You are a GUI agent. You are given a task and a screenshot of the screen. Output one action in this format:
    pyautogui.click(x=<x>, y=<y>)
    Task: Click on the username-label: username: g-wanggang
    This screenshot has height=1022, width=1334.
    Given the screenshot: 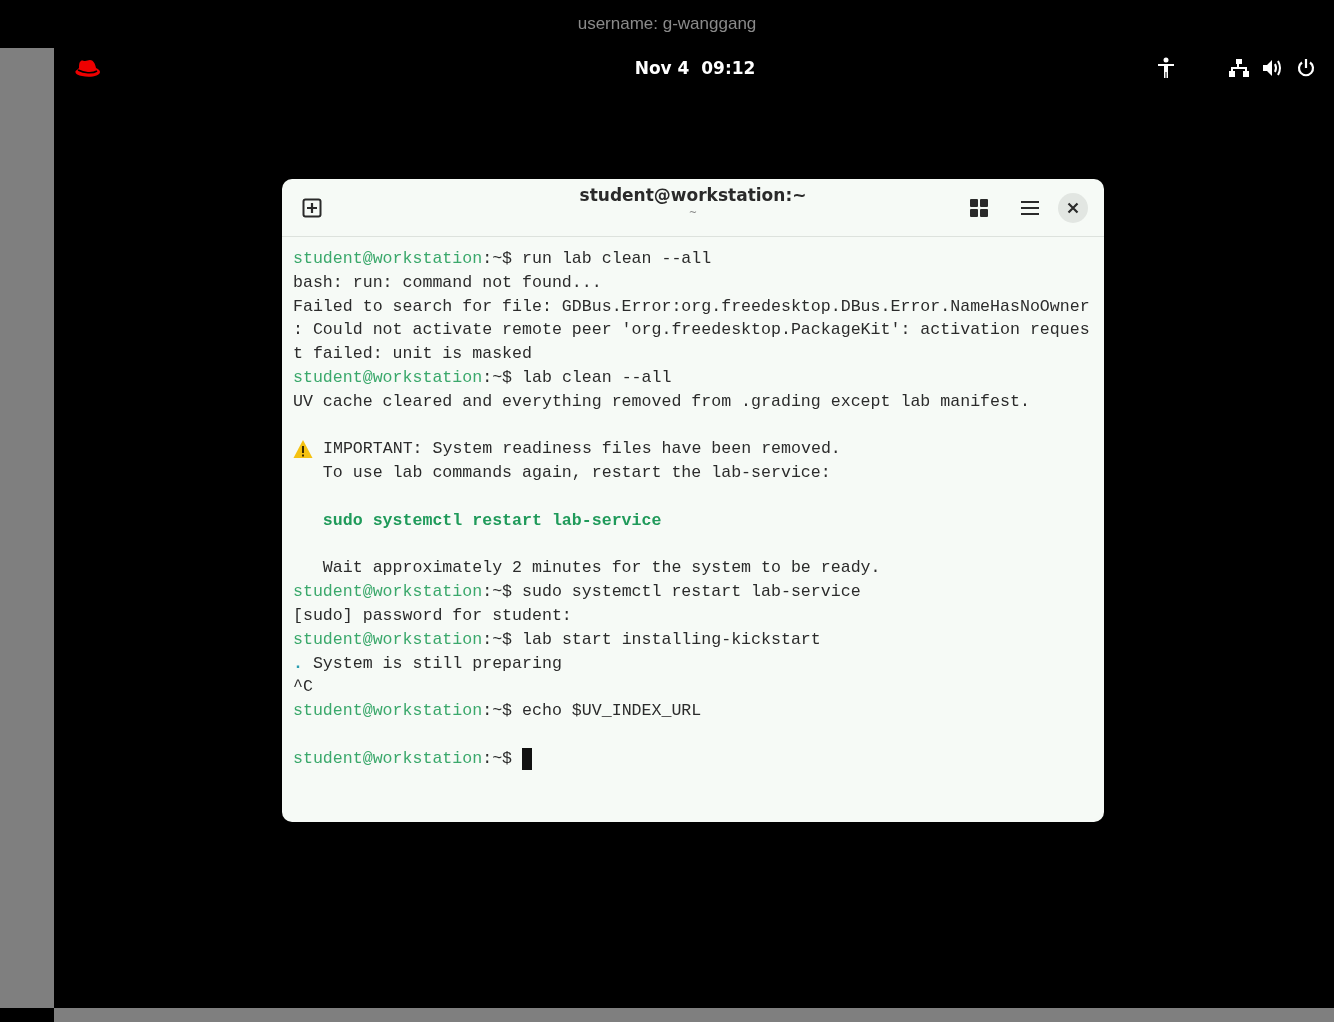 What is the action you would take?
    pyautogui.click(x=667, y=24)
    